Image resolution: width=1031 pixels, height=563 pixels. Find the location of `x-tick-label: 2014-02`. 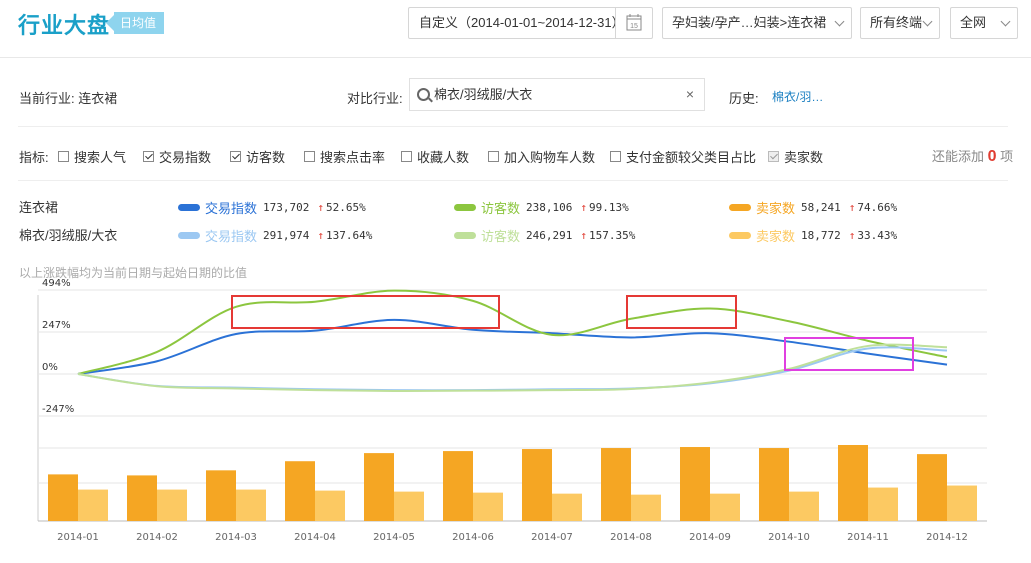

x-tick-label: 2014-02 is located at coordinates (157, 537).